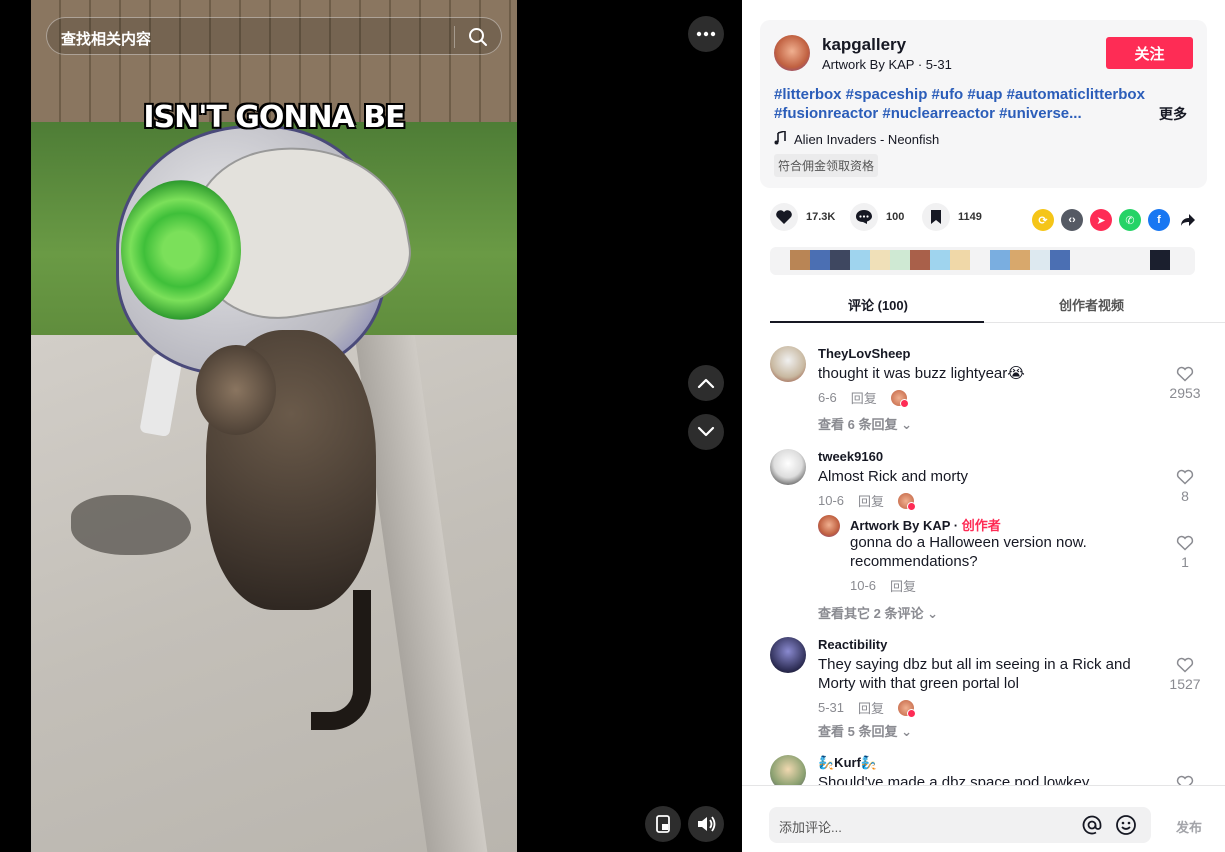  Describe the element at coordinates (981, 525) in the screenshot. I see `creator-badge: 创作者` at that location.